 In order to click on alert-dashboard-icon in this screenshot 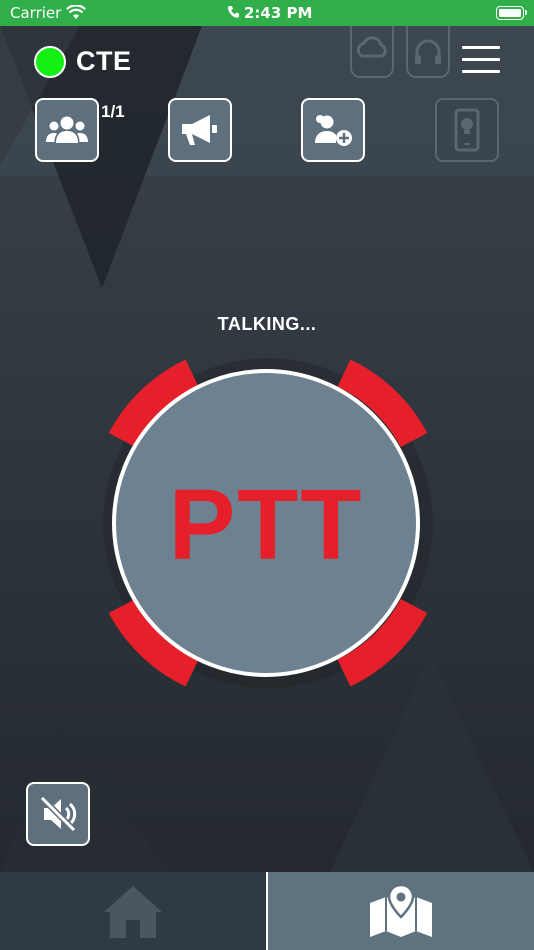, I will do `click(372, 52)`.